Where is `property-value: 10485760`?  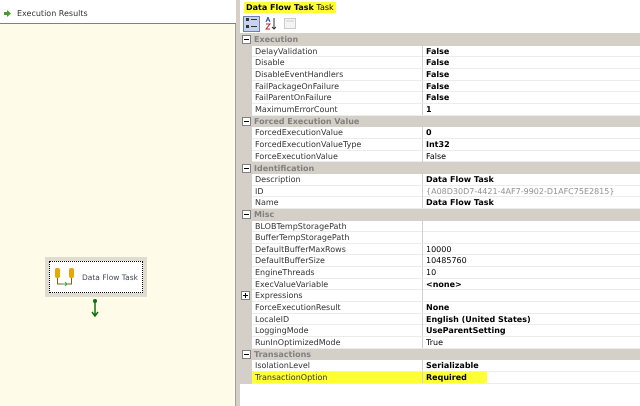
property-value: 10485760 is located at coordinates (455, 260).